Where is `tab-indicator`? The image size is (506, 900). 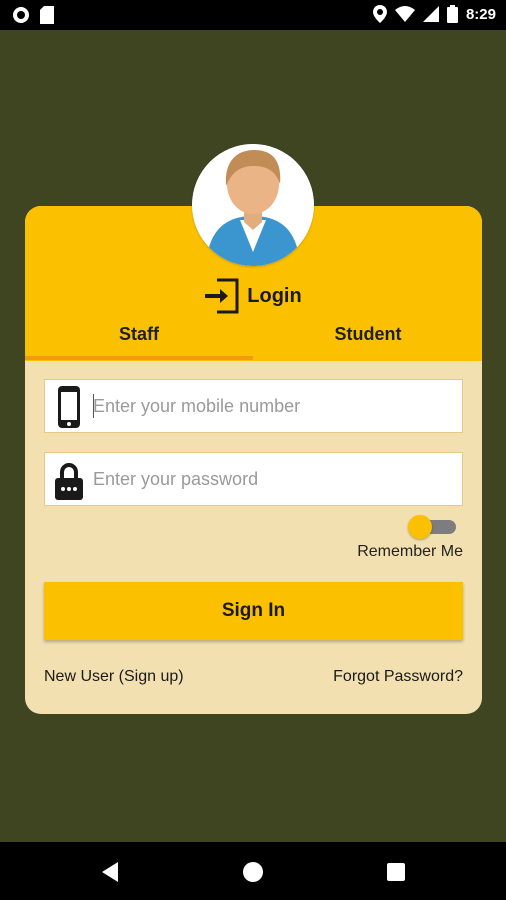
tab-indicator is located at coordinates (139, 358).